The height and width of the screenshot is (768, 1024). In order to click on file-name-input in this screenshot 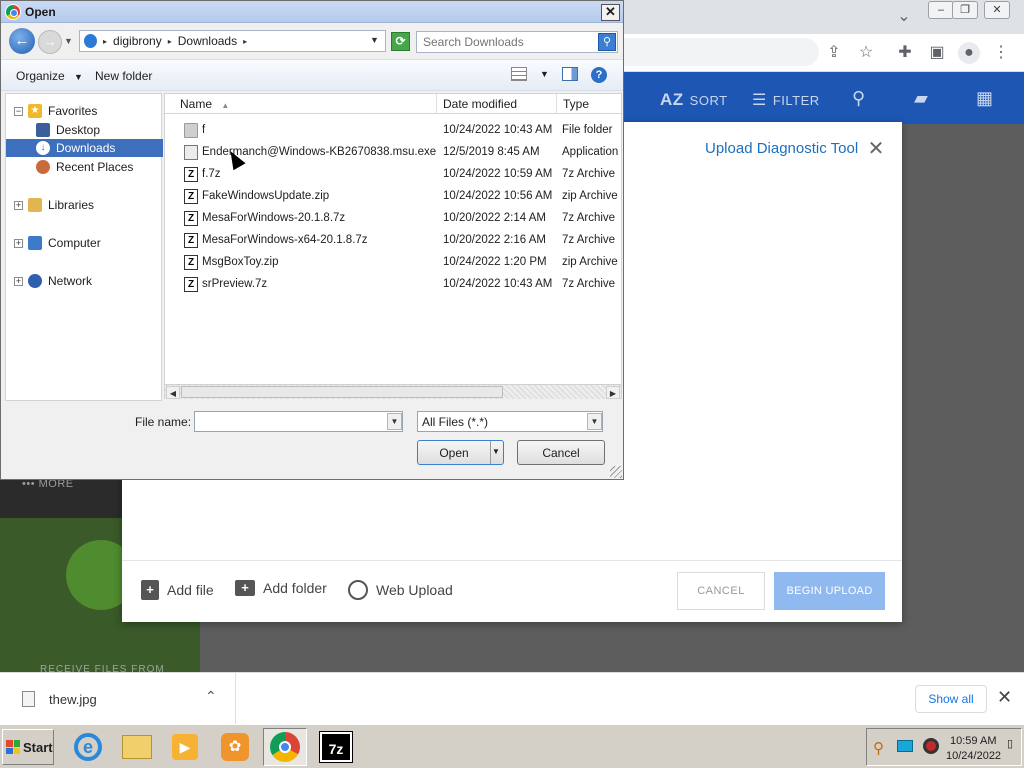, I will do `click(290, 421)`.